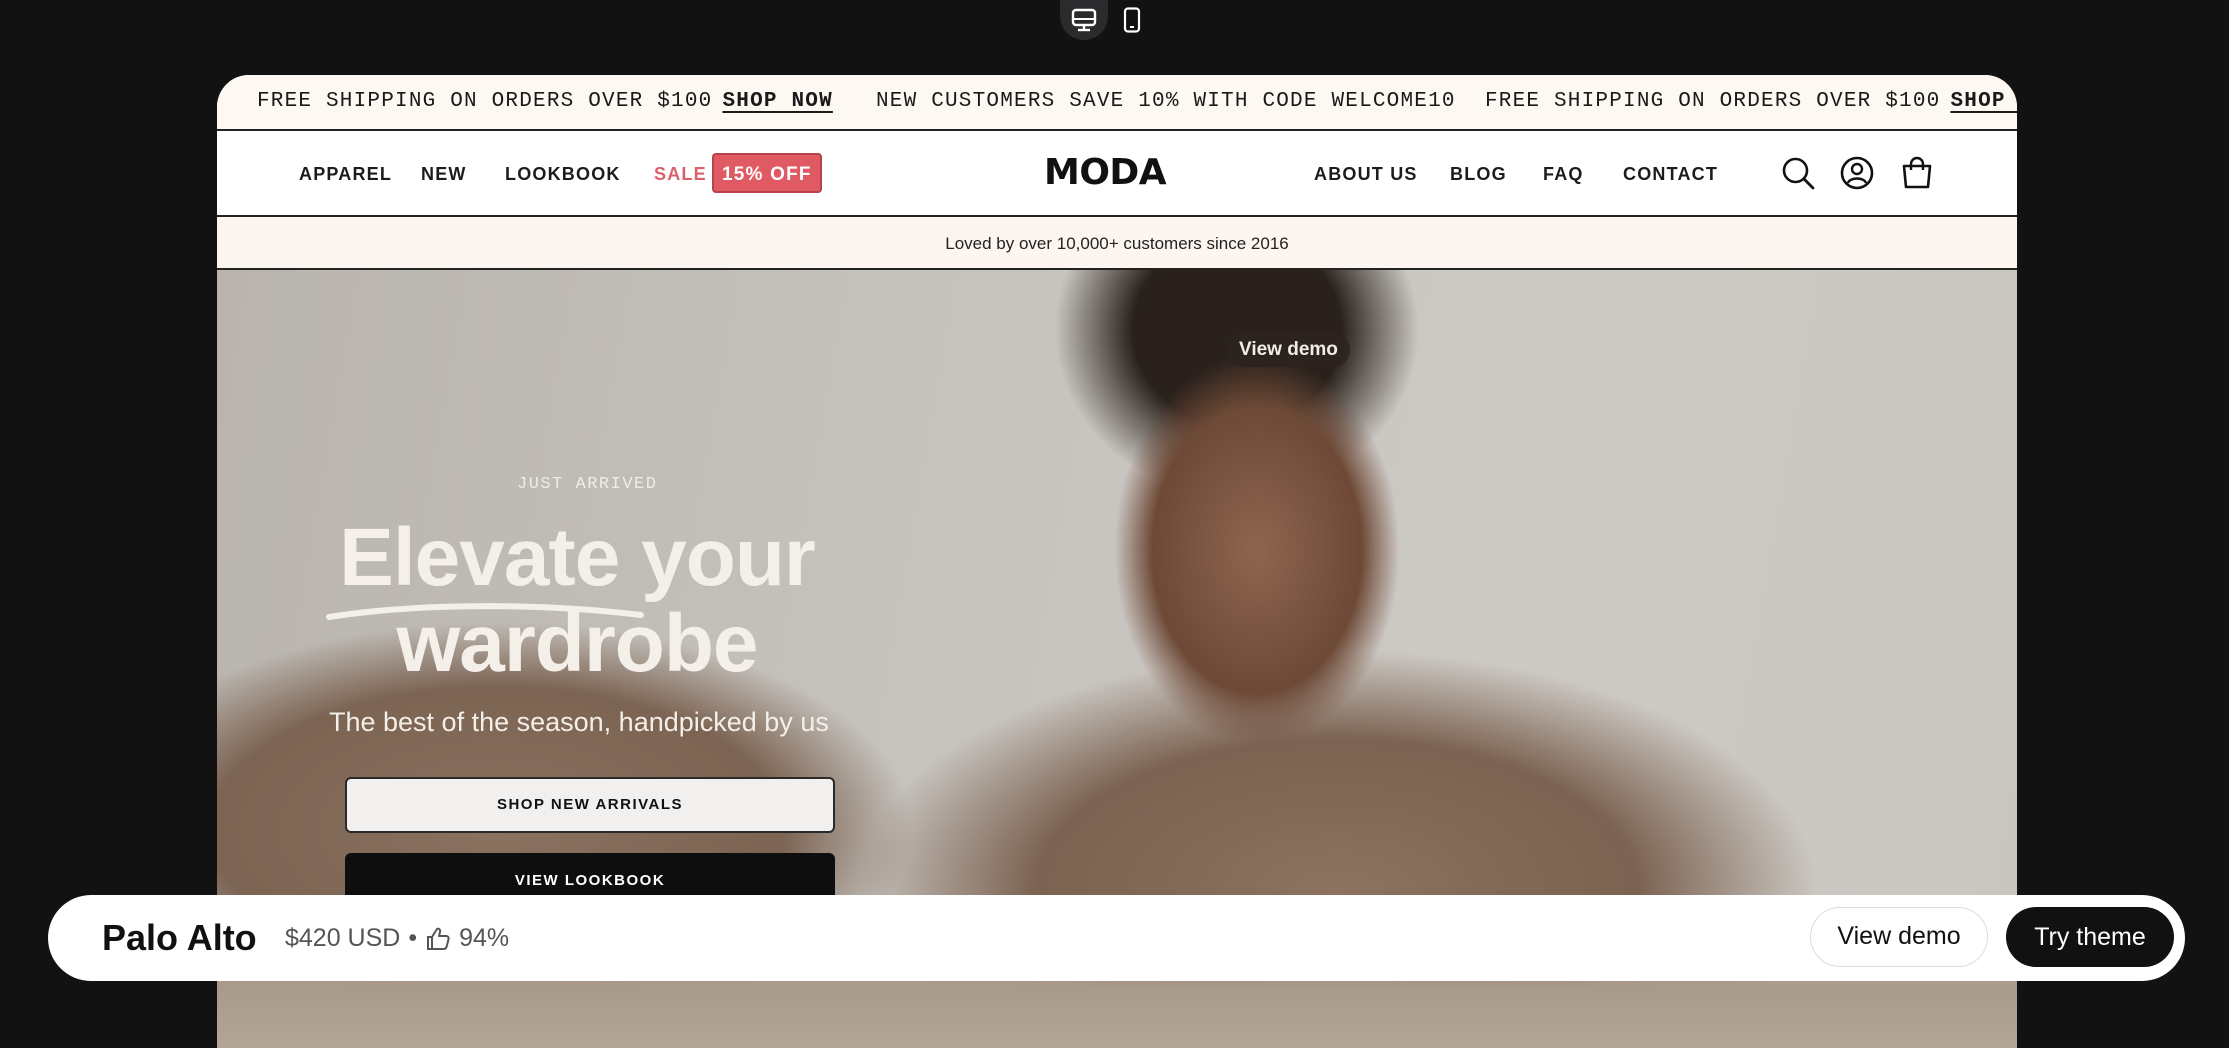  Describe the element at coordinates (179, 937) in the screenshot. I see `theme-name: Palo Alto` at that location.